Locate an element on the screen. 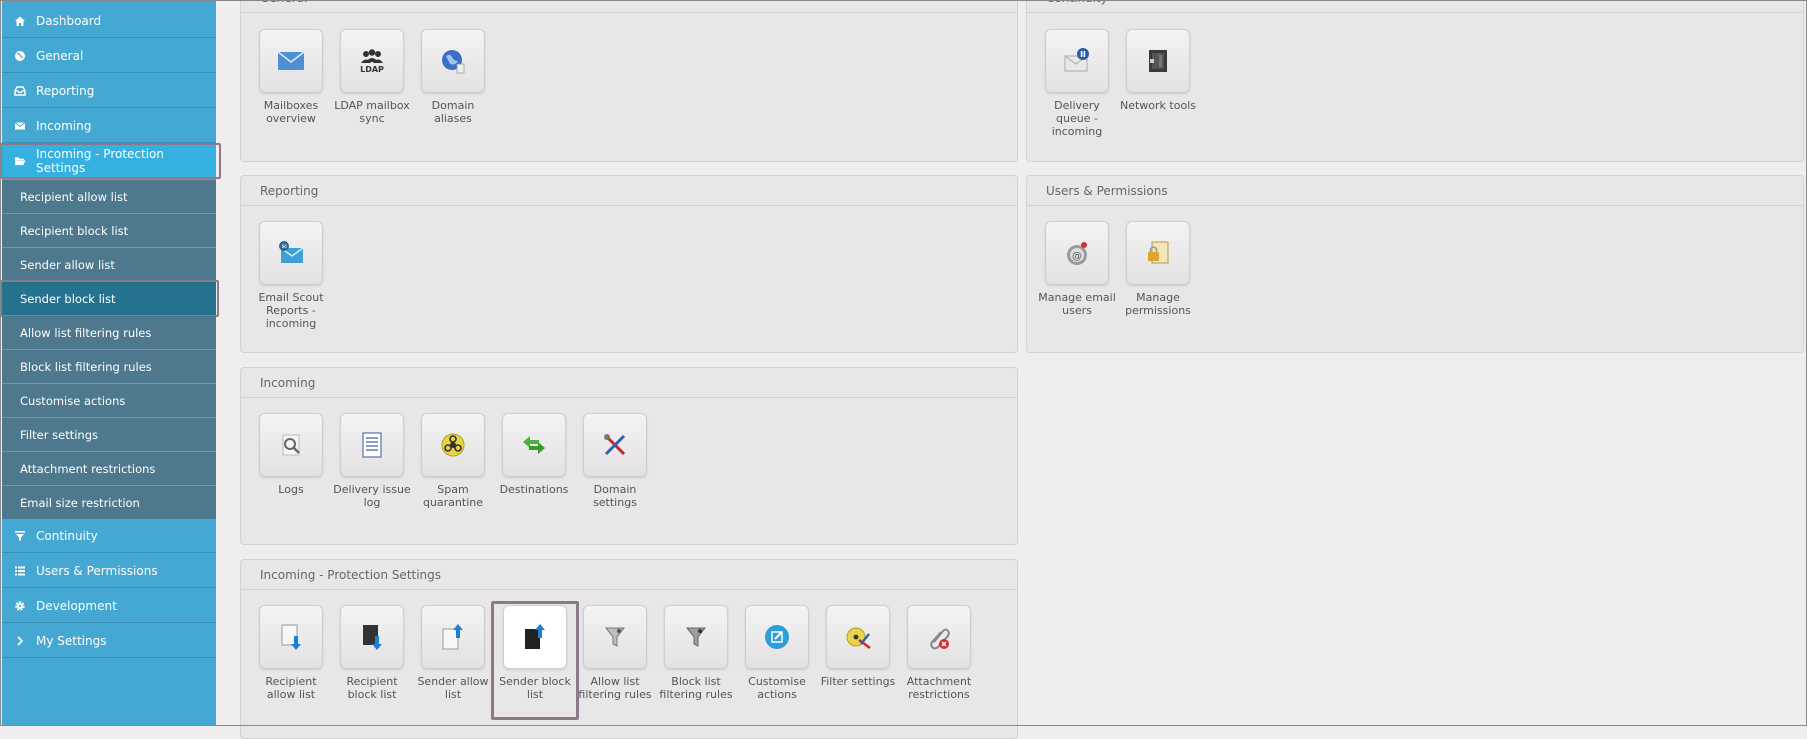  sidebar-item-label: Continuity is located at coordinates (67, 536).